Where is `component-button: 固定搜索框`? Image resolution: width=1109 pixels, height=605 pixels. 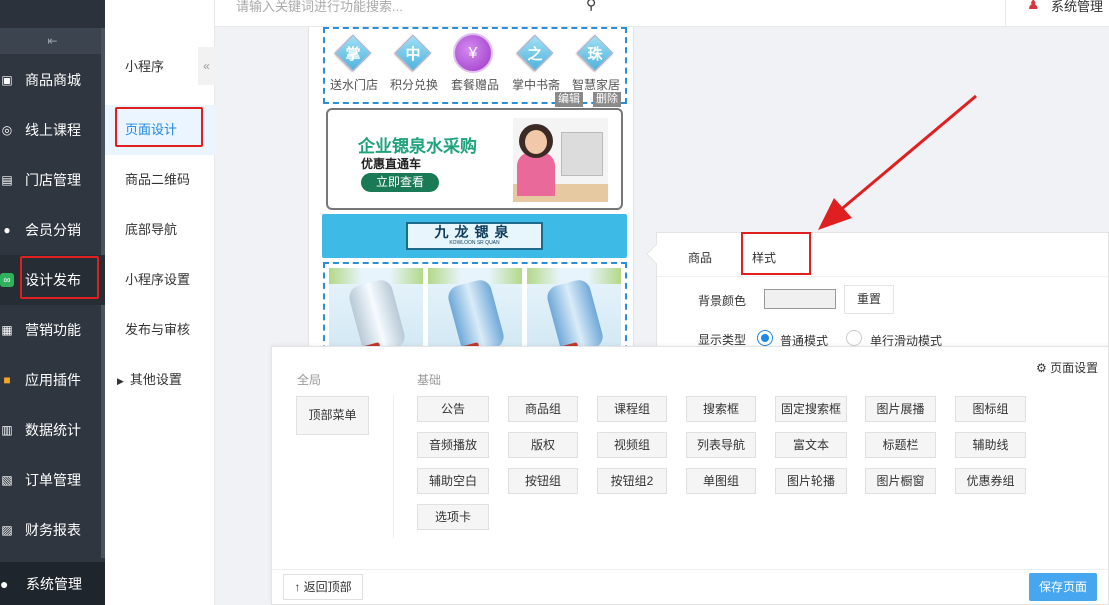 component-button: 固定搜索框 is located at coordinates (811, 409).